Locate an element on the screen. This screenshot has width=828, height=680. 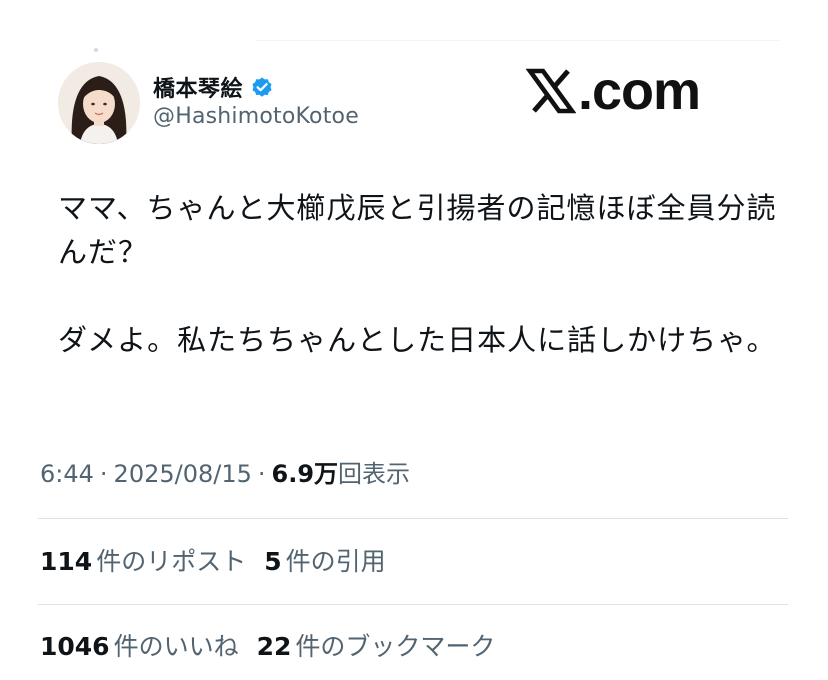
reposts-count: 114 is located at coordinates (66, 561).